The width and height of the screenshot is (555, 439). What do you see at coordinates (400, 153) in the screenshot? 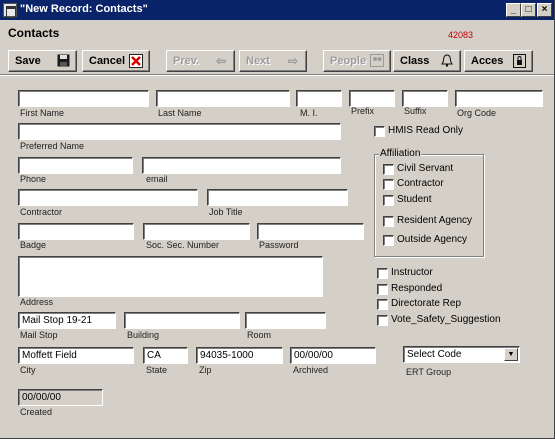
I see `affiliation-title: Affiliation` at bounding box center [400, 153].